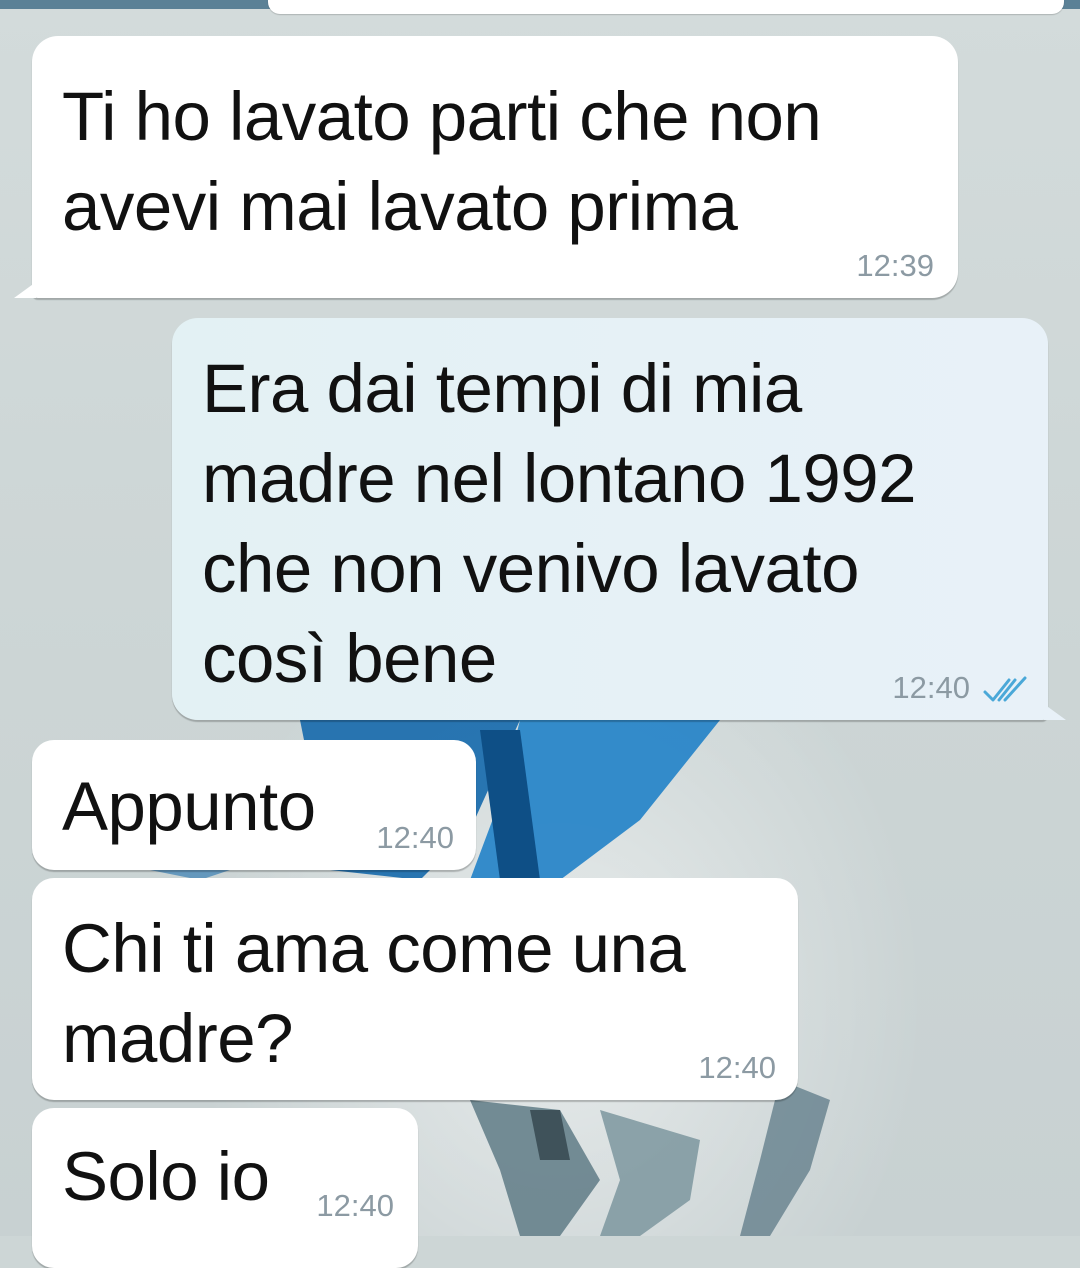  Describe the element at coordinates (895, 265) in the screenshot. I see `message-timestamp: 12:39` at that location.